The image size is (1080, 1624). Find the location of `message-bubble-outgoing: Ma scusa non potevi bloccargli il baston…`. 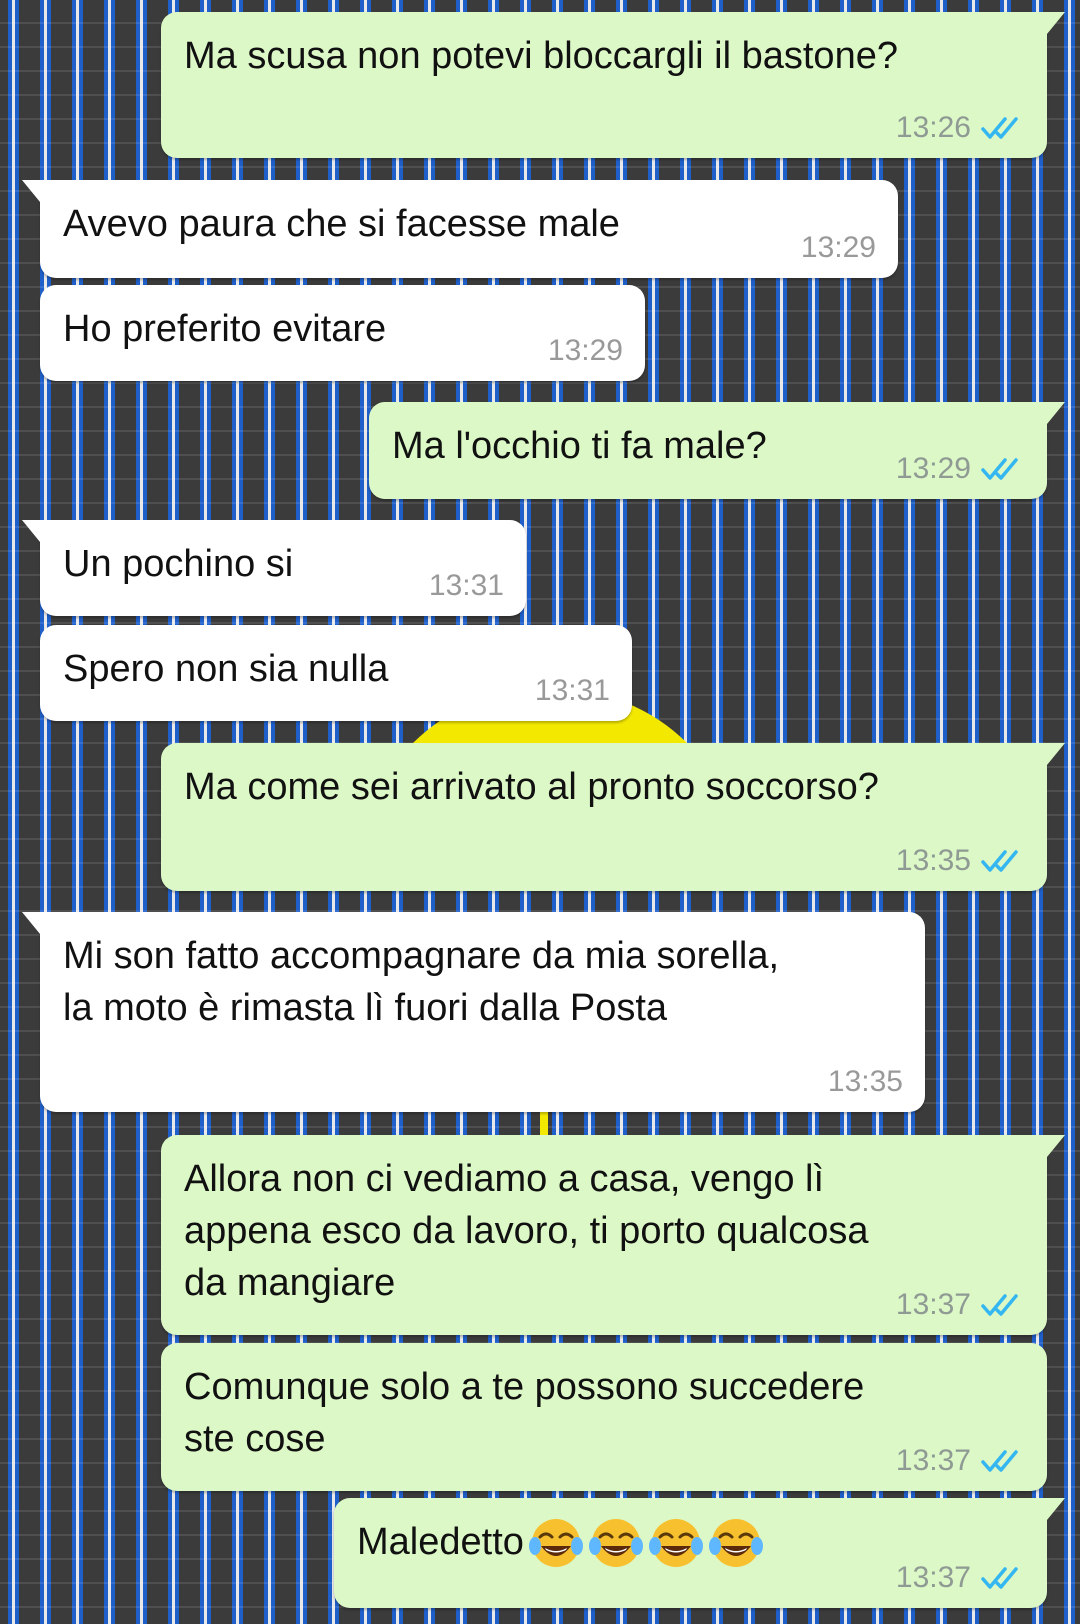

message-bubble-outgoing: Ma scusa non potevi bloccargli il baston… is located at coordinates (613, 85).